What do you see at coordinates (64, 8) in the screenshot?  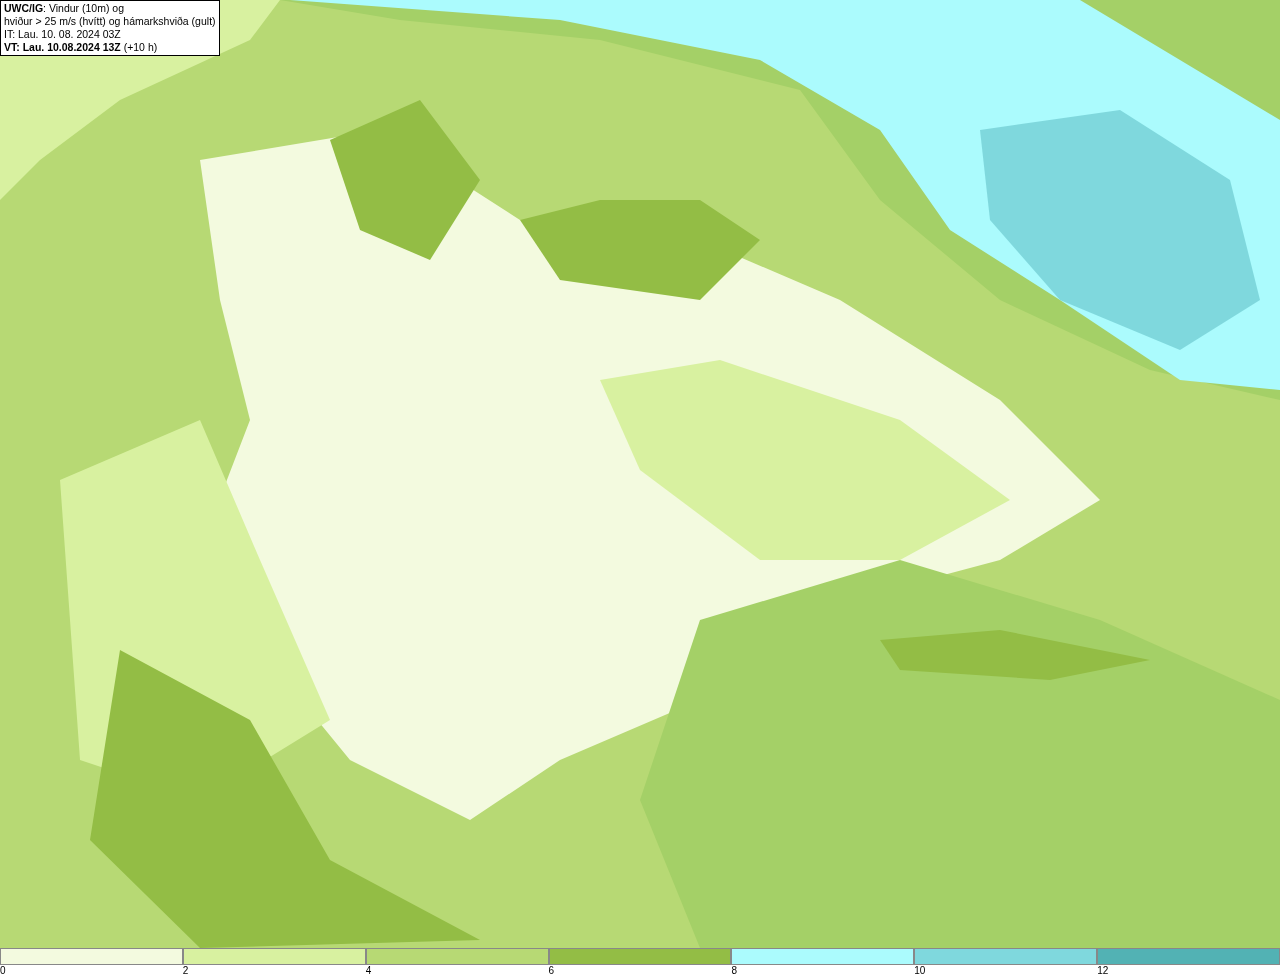 I see `legend-text: UWC/IG: Vindur (10m) og` at bounding box center [64, 8].